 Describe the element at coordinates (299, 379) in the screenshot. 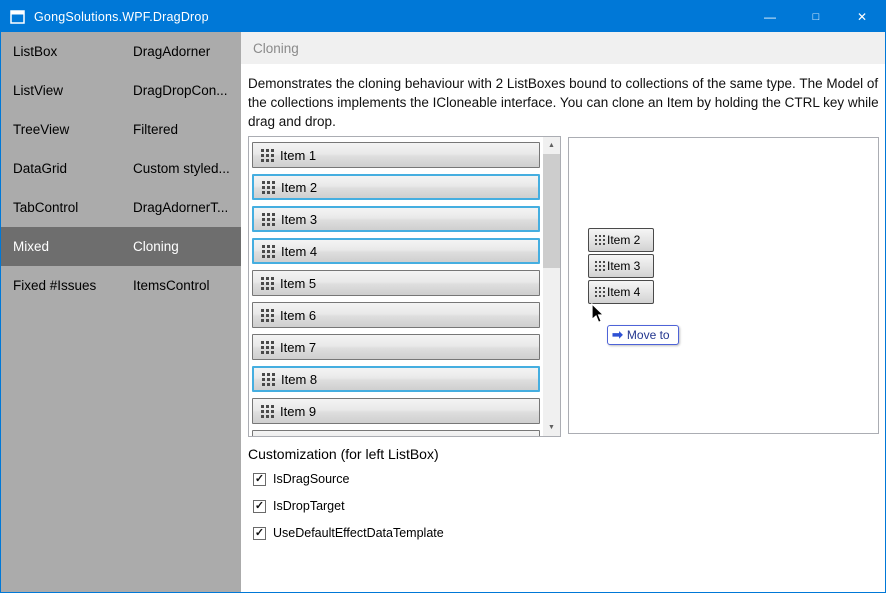

I see `list-item-label: Item 8` at that location.